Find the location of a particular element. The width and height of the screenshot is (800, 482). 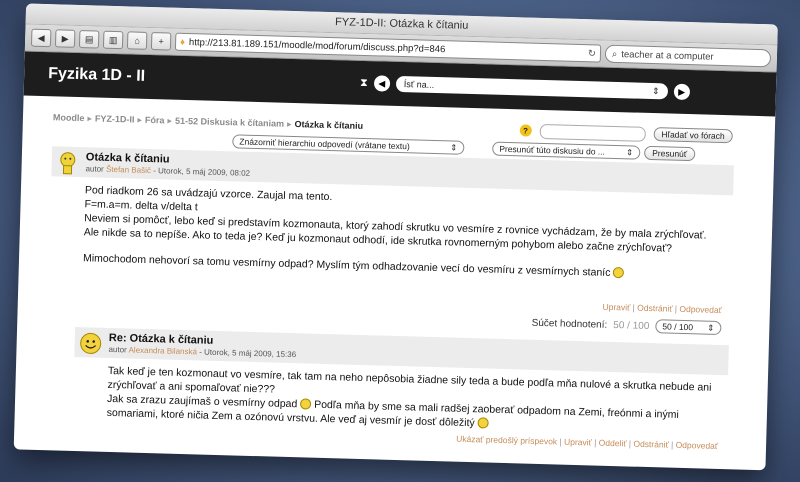

breadcrumb-forums: Fóra is located at coordinates (155, 120).